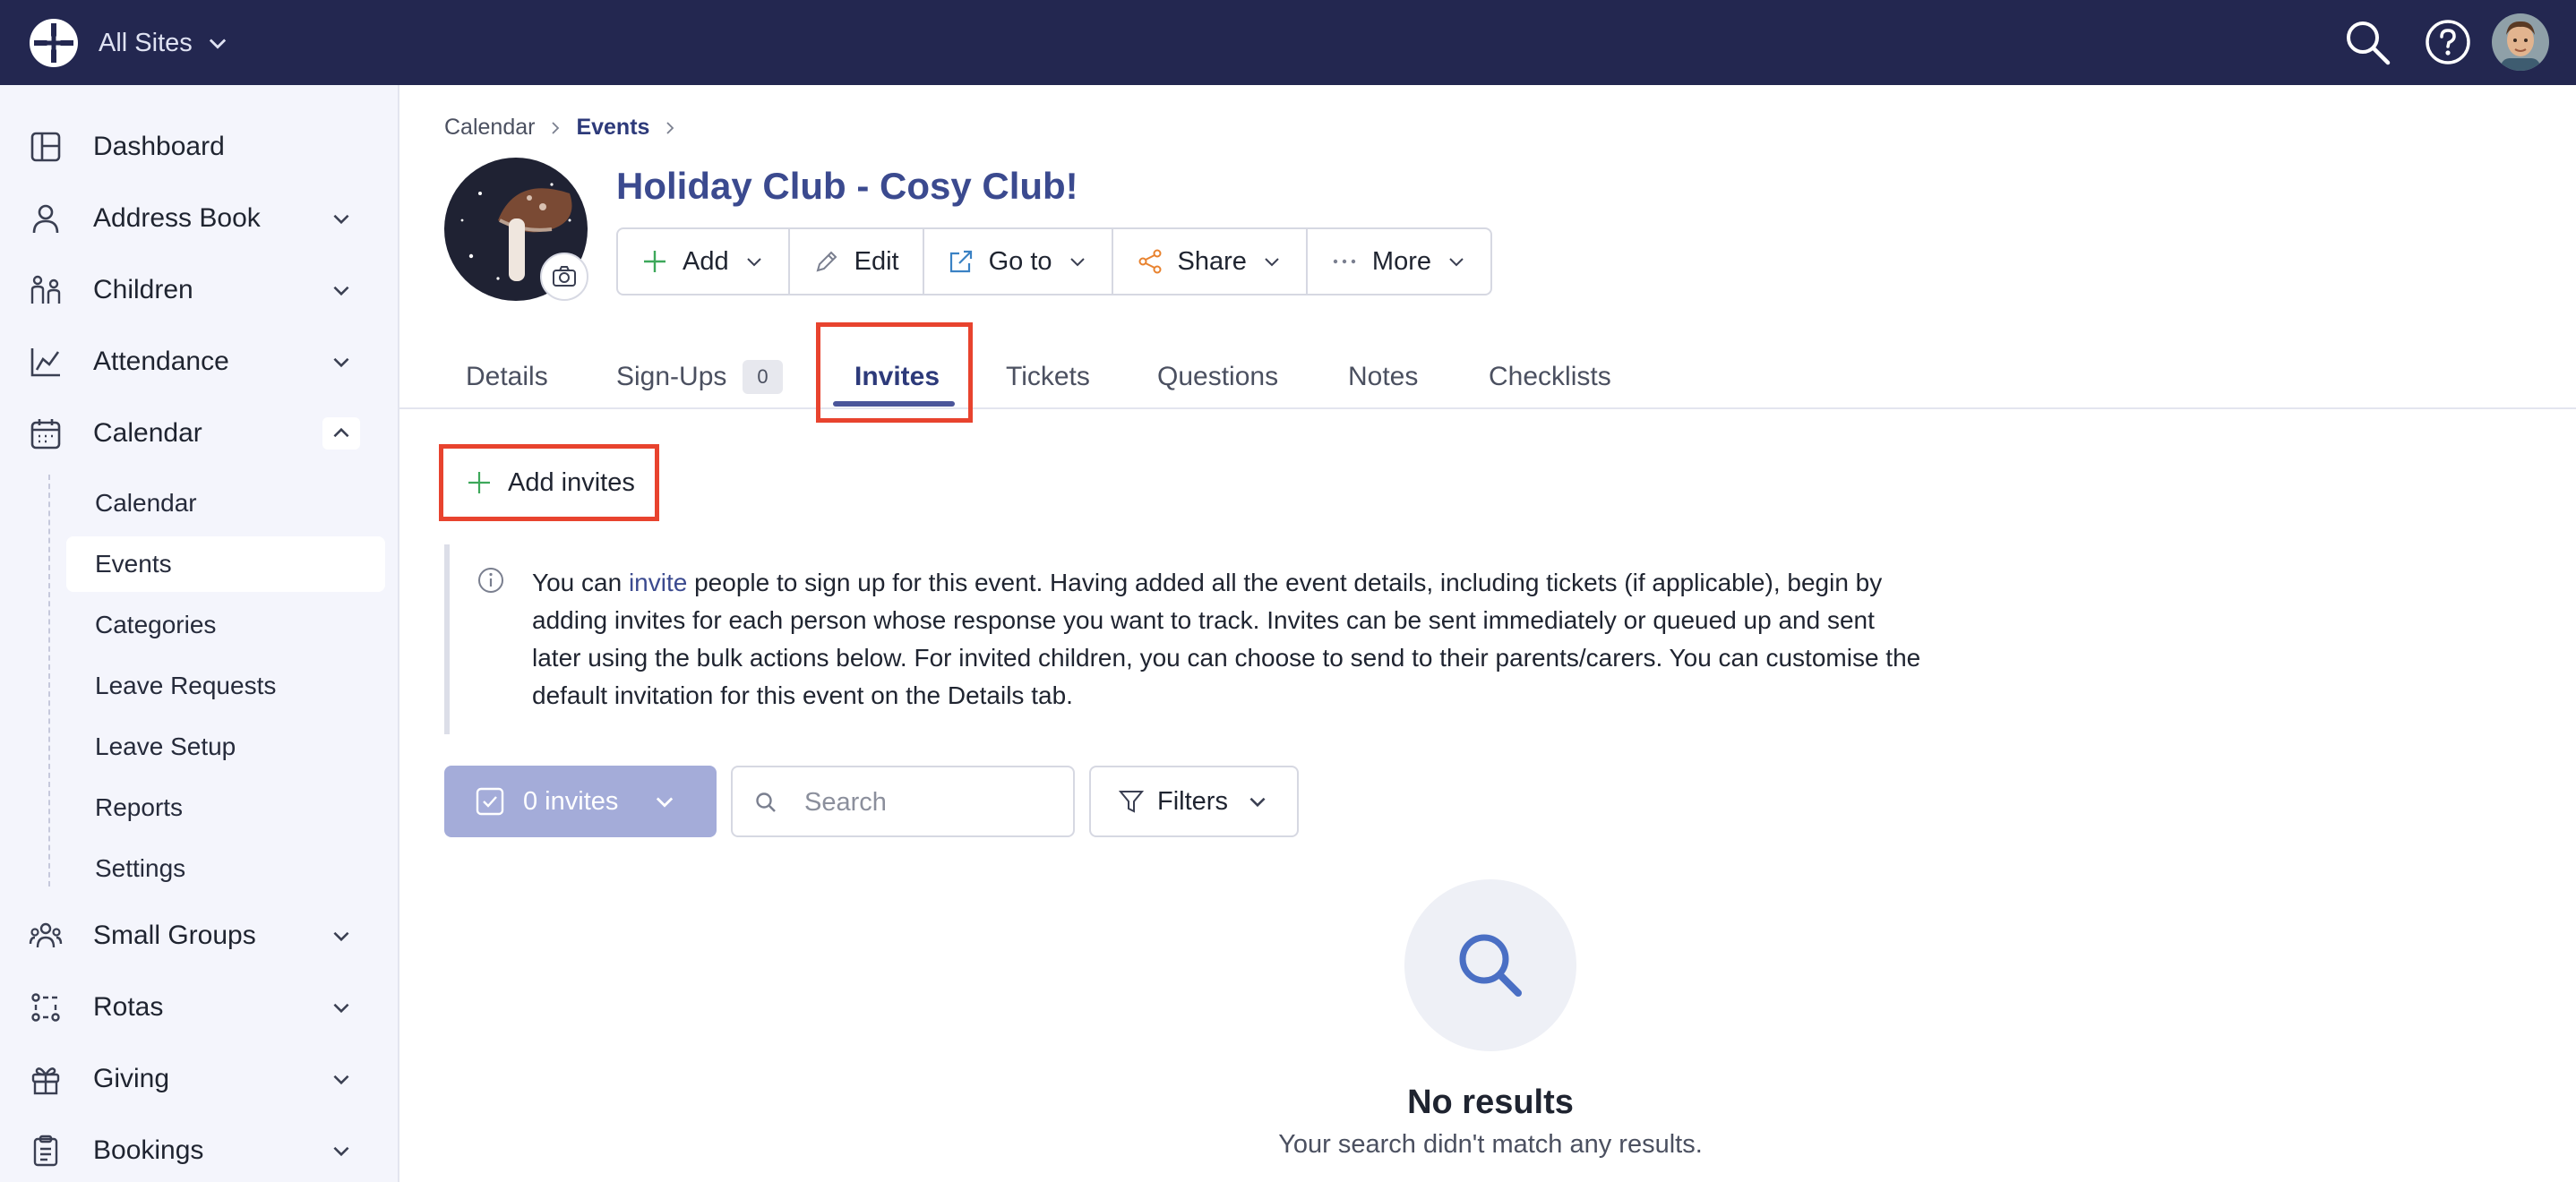 This screenshot has height=1182, width=2576. Describe the element at coordinates (147, 433) in the screenshot. I see `sidebar-item-label: Calendar` at that location.